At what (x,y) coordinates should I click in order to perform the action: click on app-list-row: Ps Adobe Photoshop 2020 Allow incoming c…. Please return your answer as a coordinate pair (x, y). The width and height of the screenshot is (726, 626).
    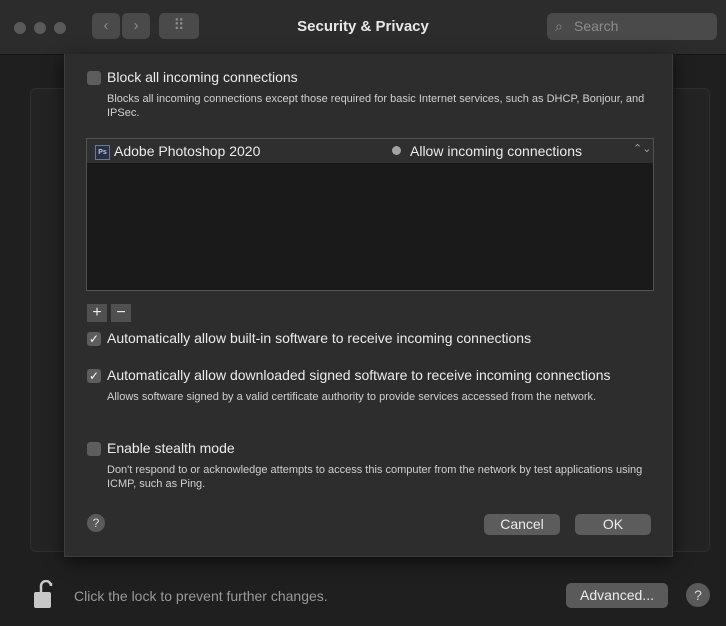
    Looking at the image, I should click on (370, 151).